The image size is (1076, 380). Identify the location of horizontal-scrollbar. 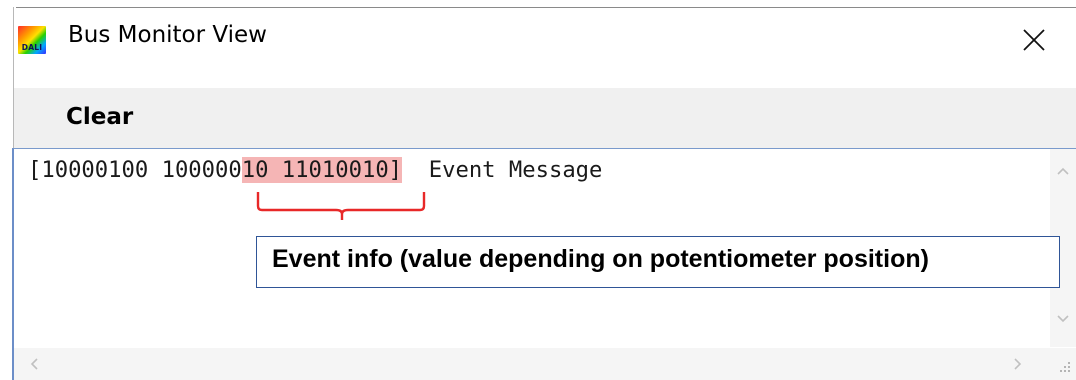
(532, 364).